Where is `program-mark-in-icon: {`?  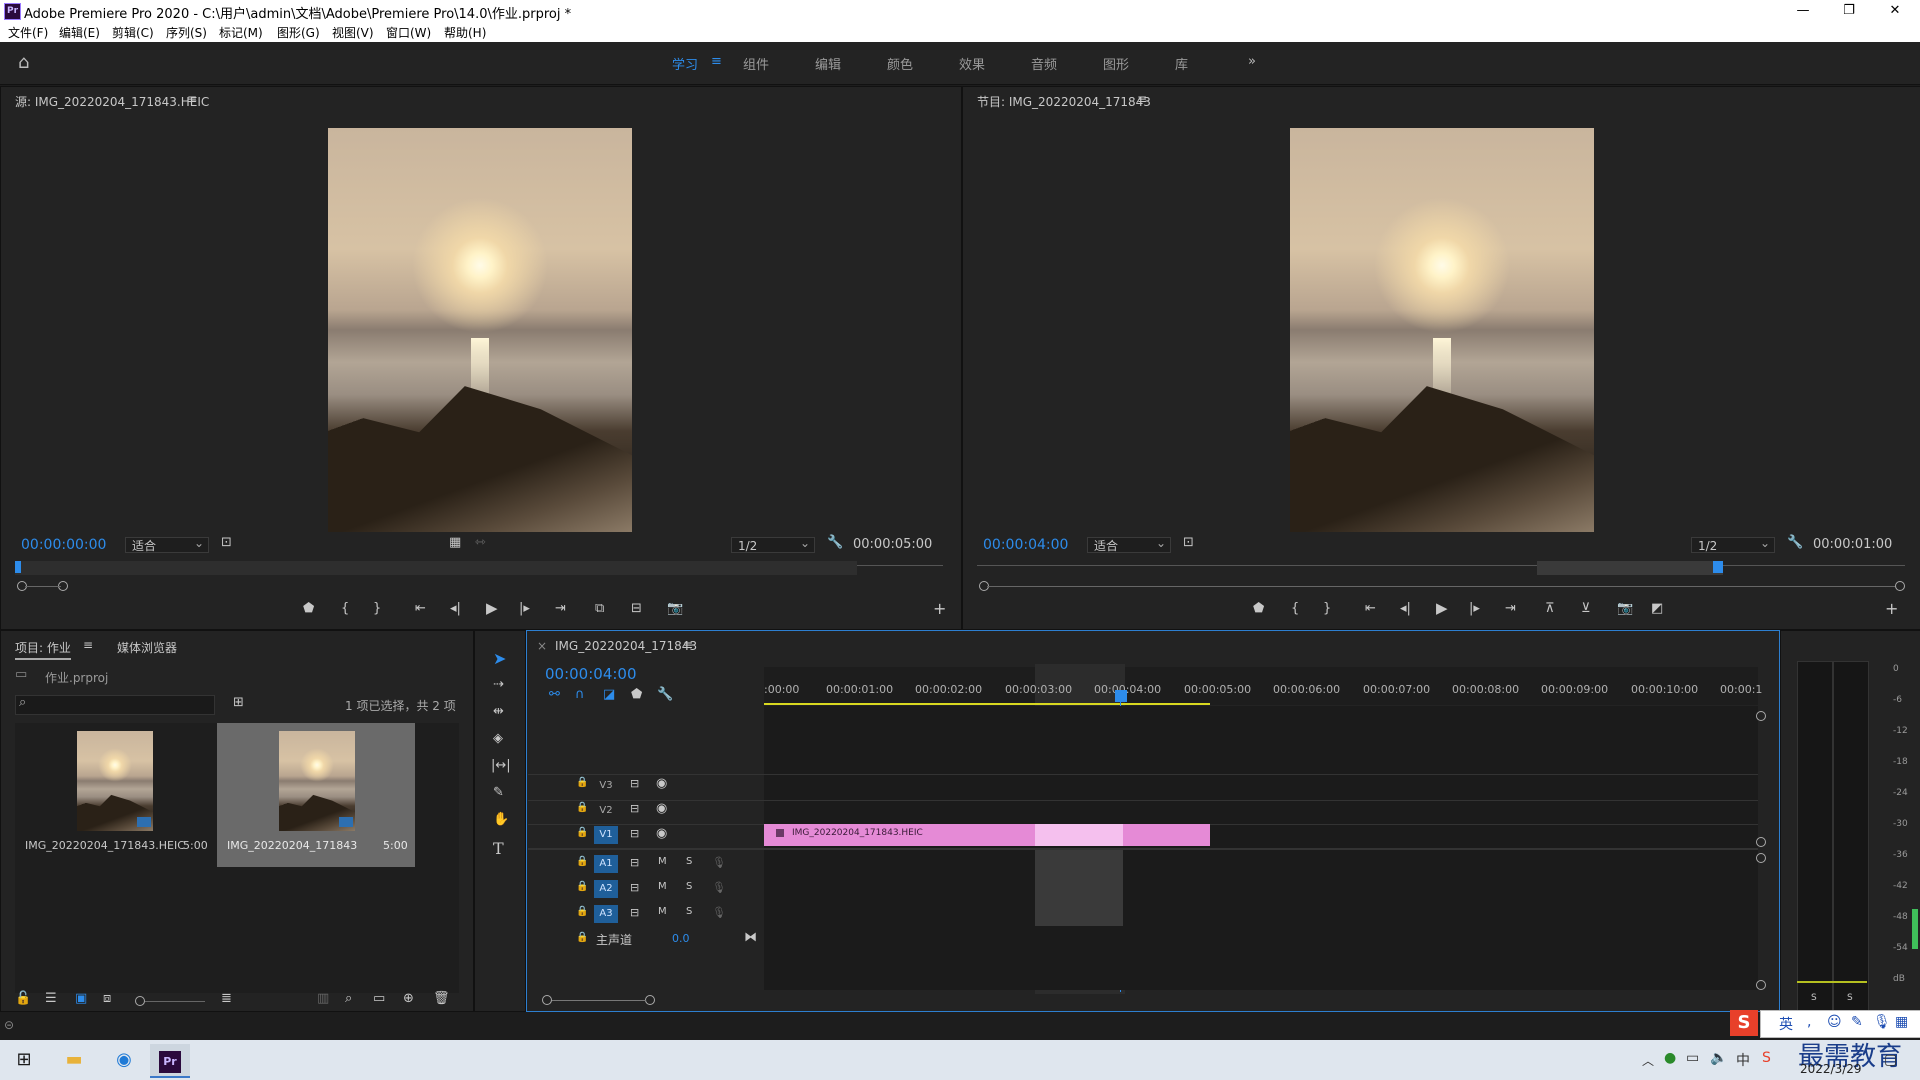
program-mark-in-icon: { is located at coordinates (1295, 608).